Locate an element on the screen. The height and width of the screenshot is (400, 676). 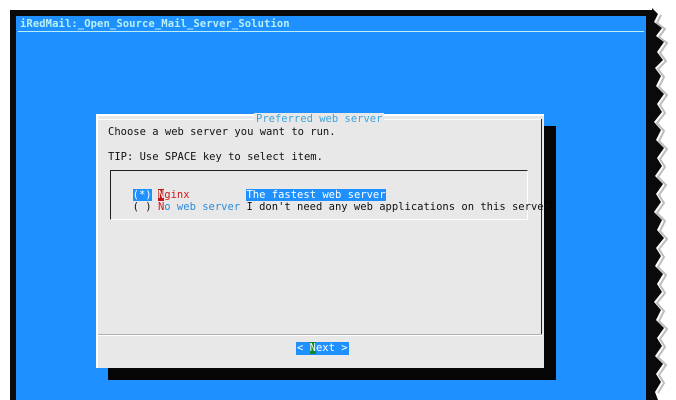
option-tag: o web server is located at coordinates (202, 207).